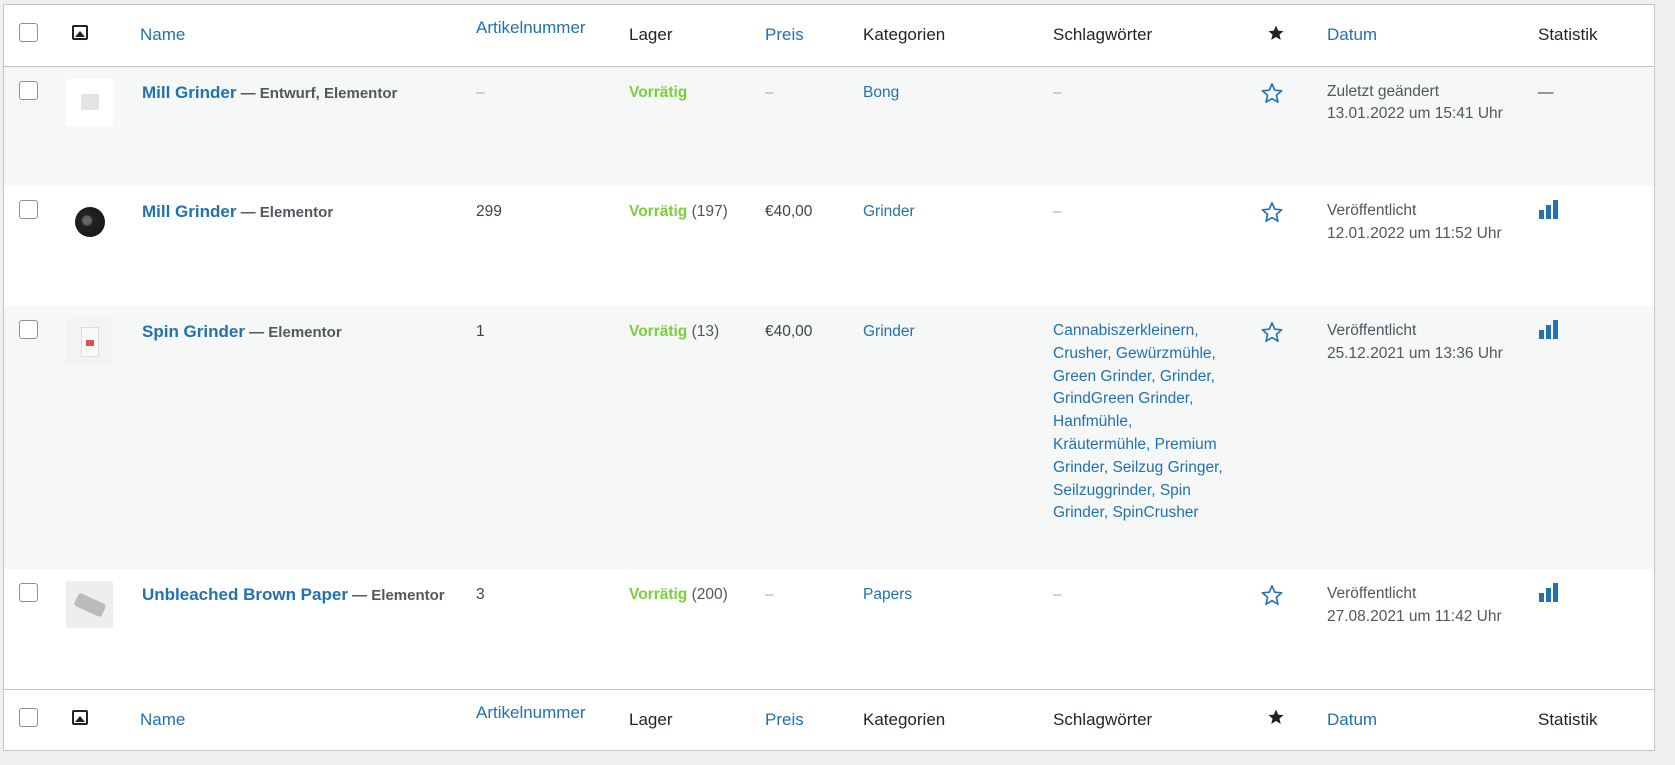  I want to click on featured-column-footer, so click(1293, 719).